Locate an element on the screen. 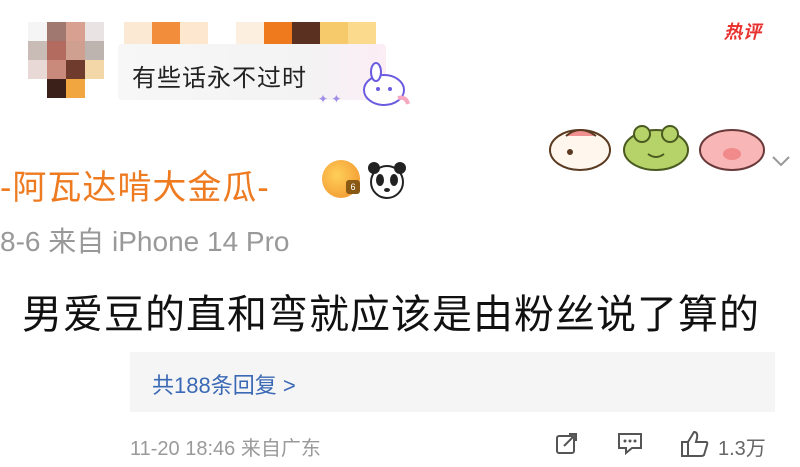 The height and width of the screenshot is (467, 800). sparkle-icon: ✦ ✦ is located at coordinates (330, 99).